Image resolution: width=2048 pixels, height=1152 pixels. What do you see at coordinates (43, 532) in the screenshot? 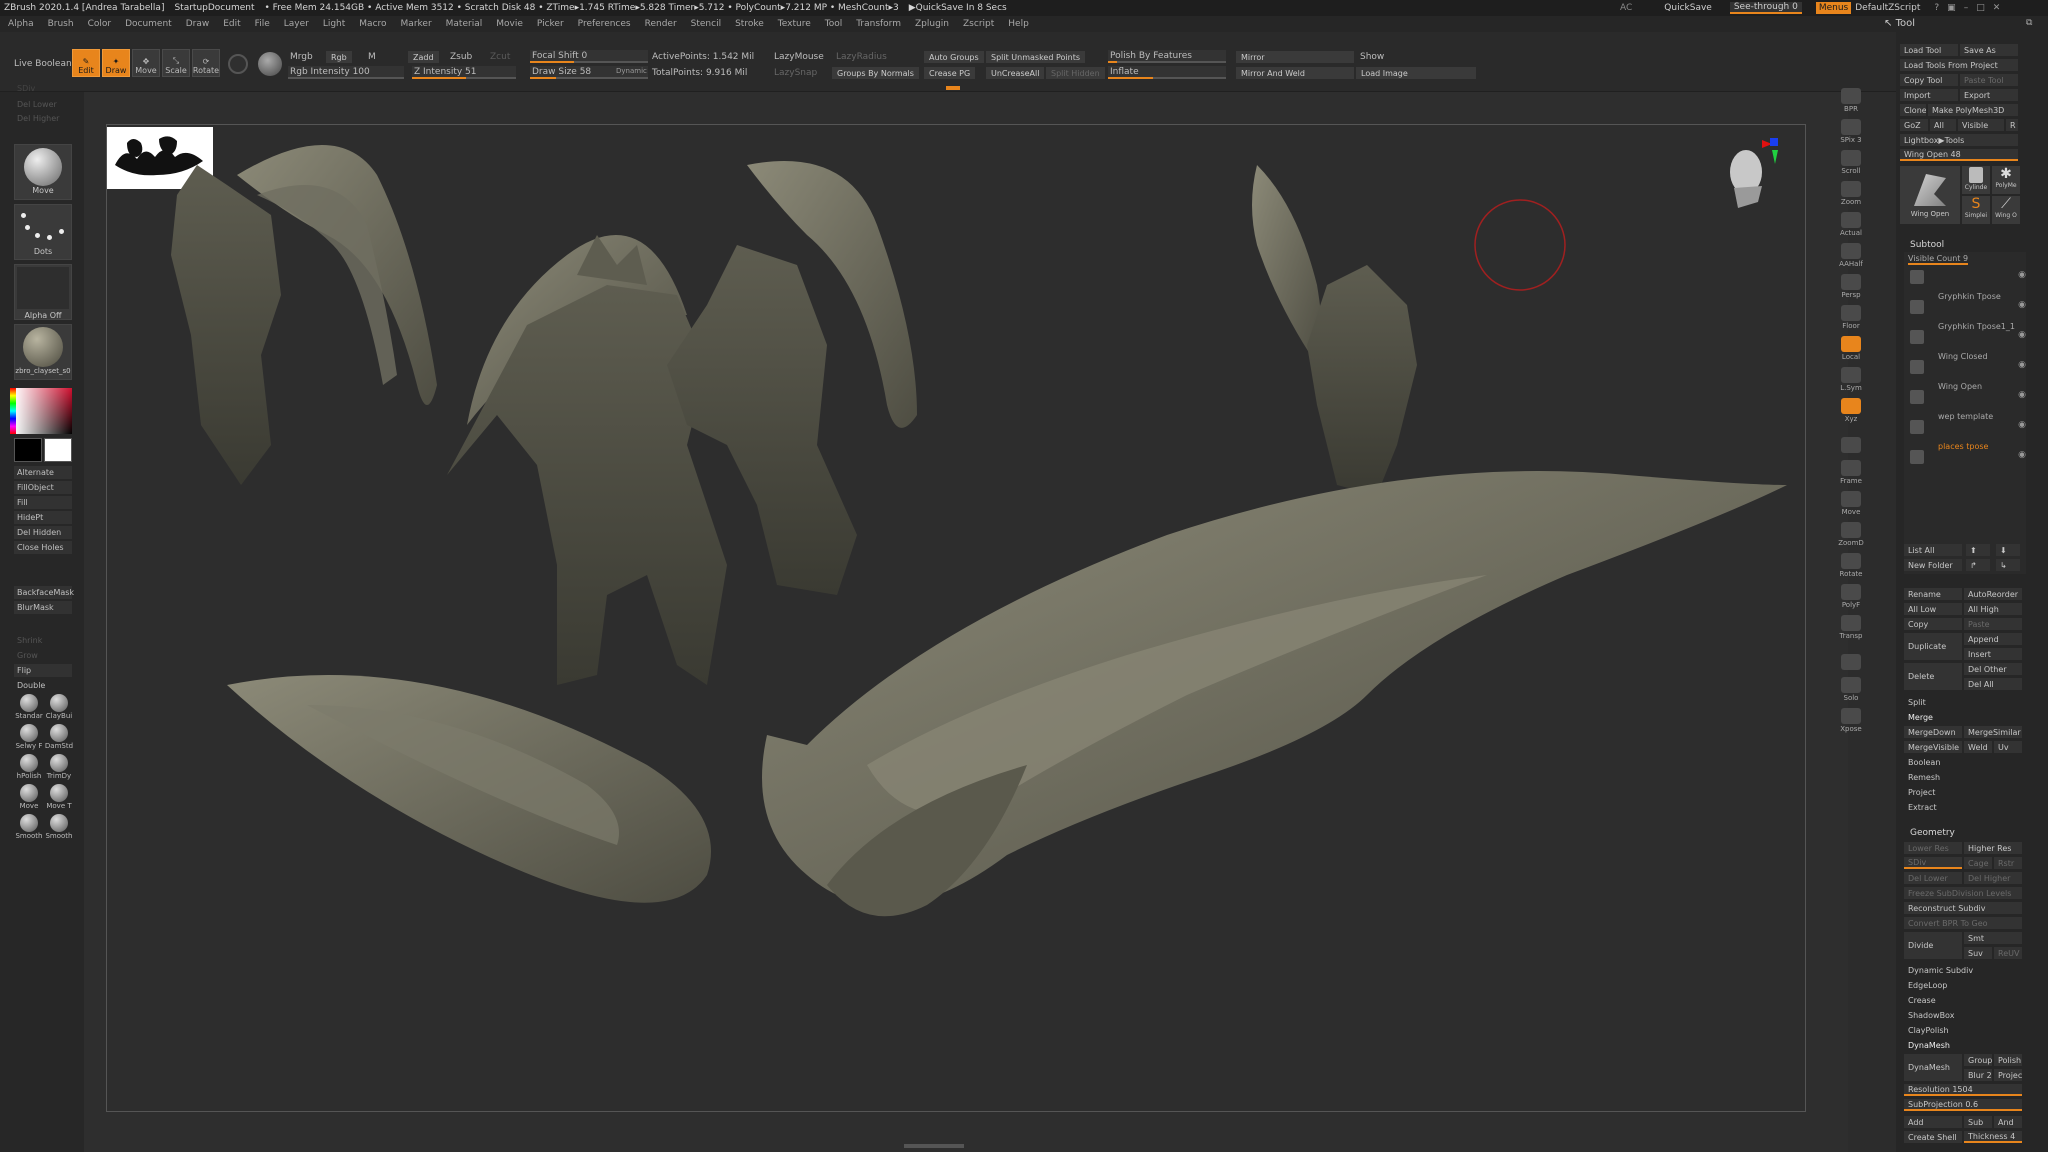
I see `del-hidden-button: Del Hidden` at bounding box center [43, 532].